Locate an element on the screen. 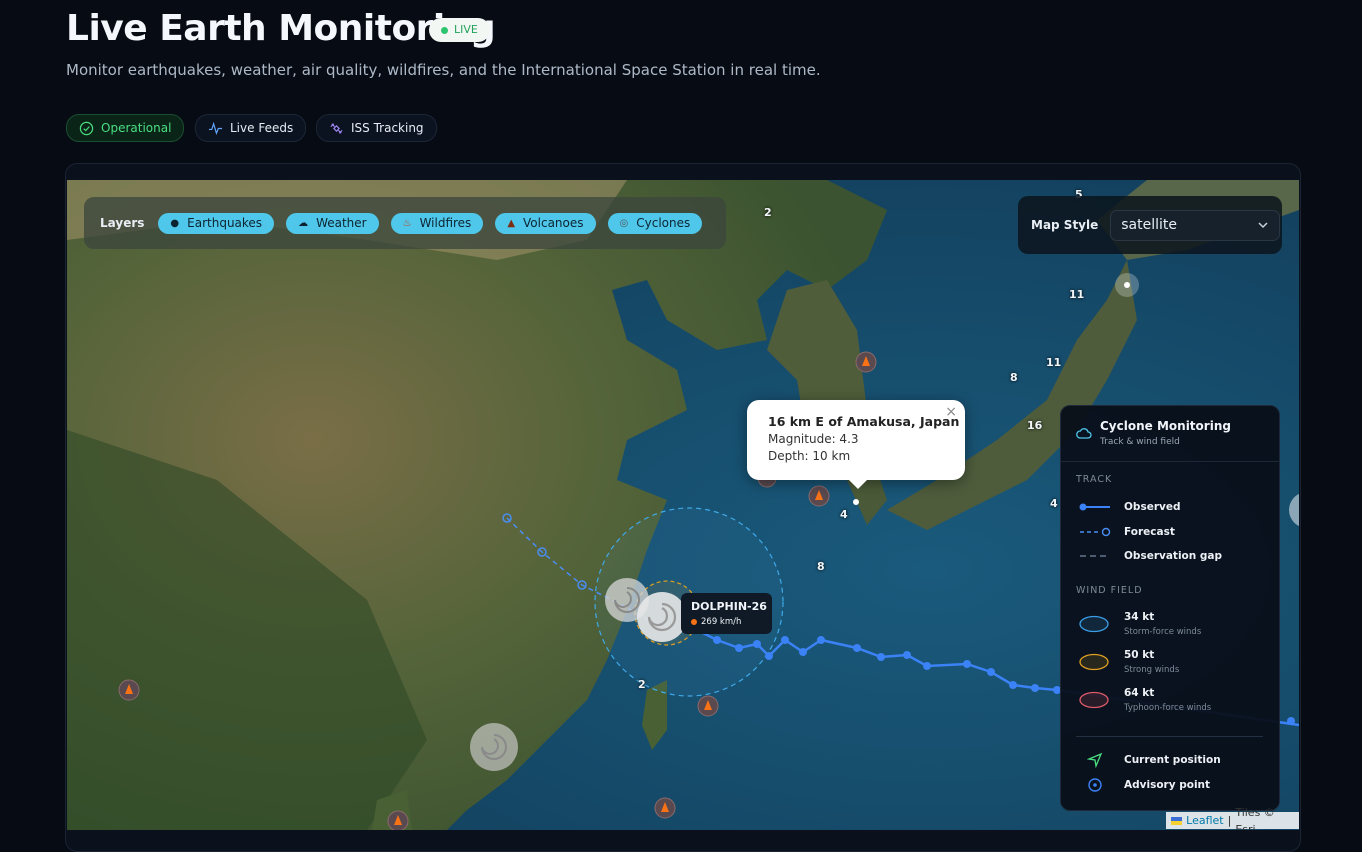  popup-title: 16 km E of Amakusa, Japan is located at coordinates (864, 421).